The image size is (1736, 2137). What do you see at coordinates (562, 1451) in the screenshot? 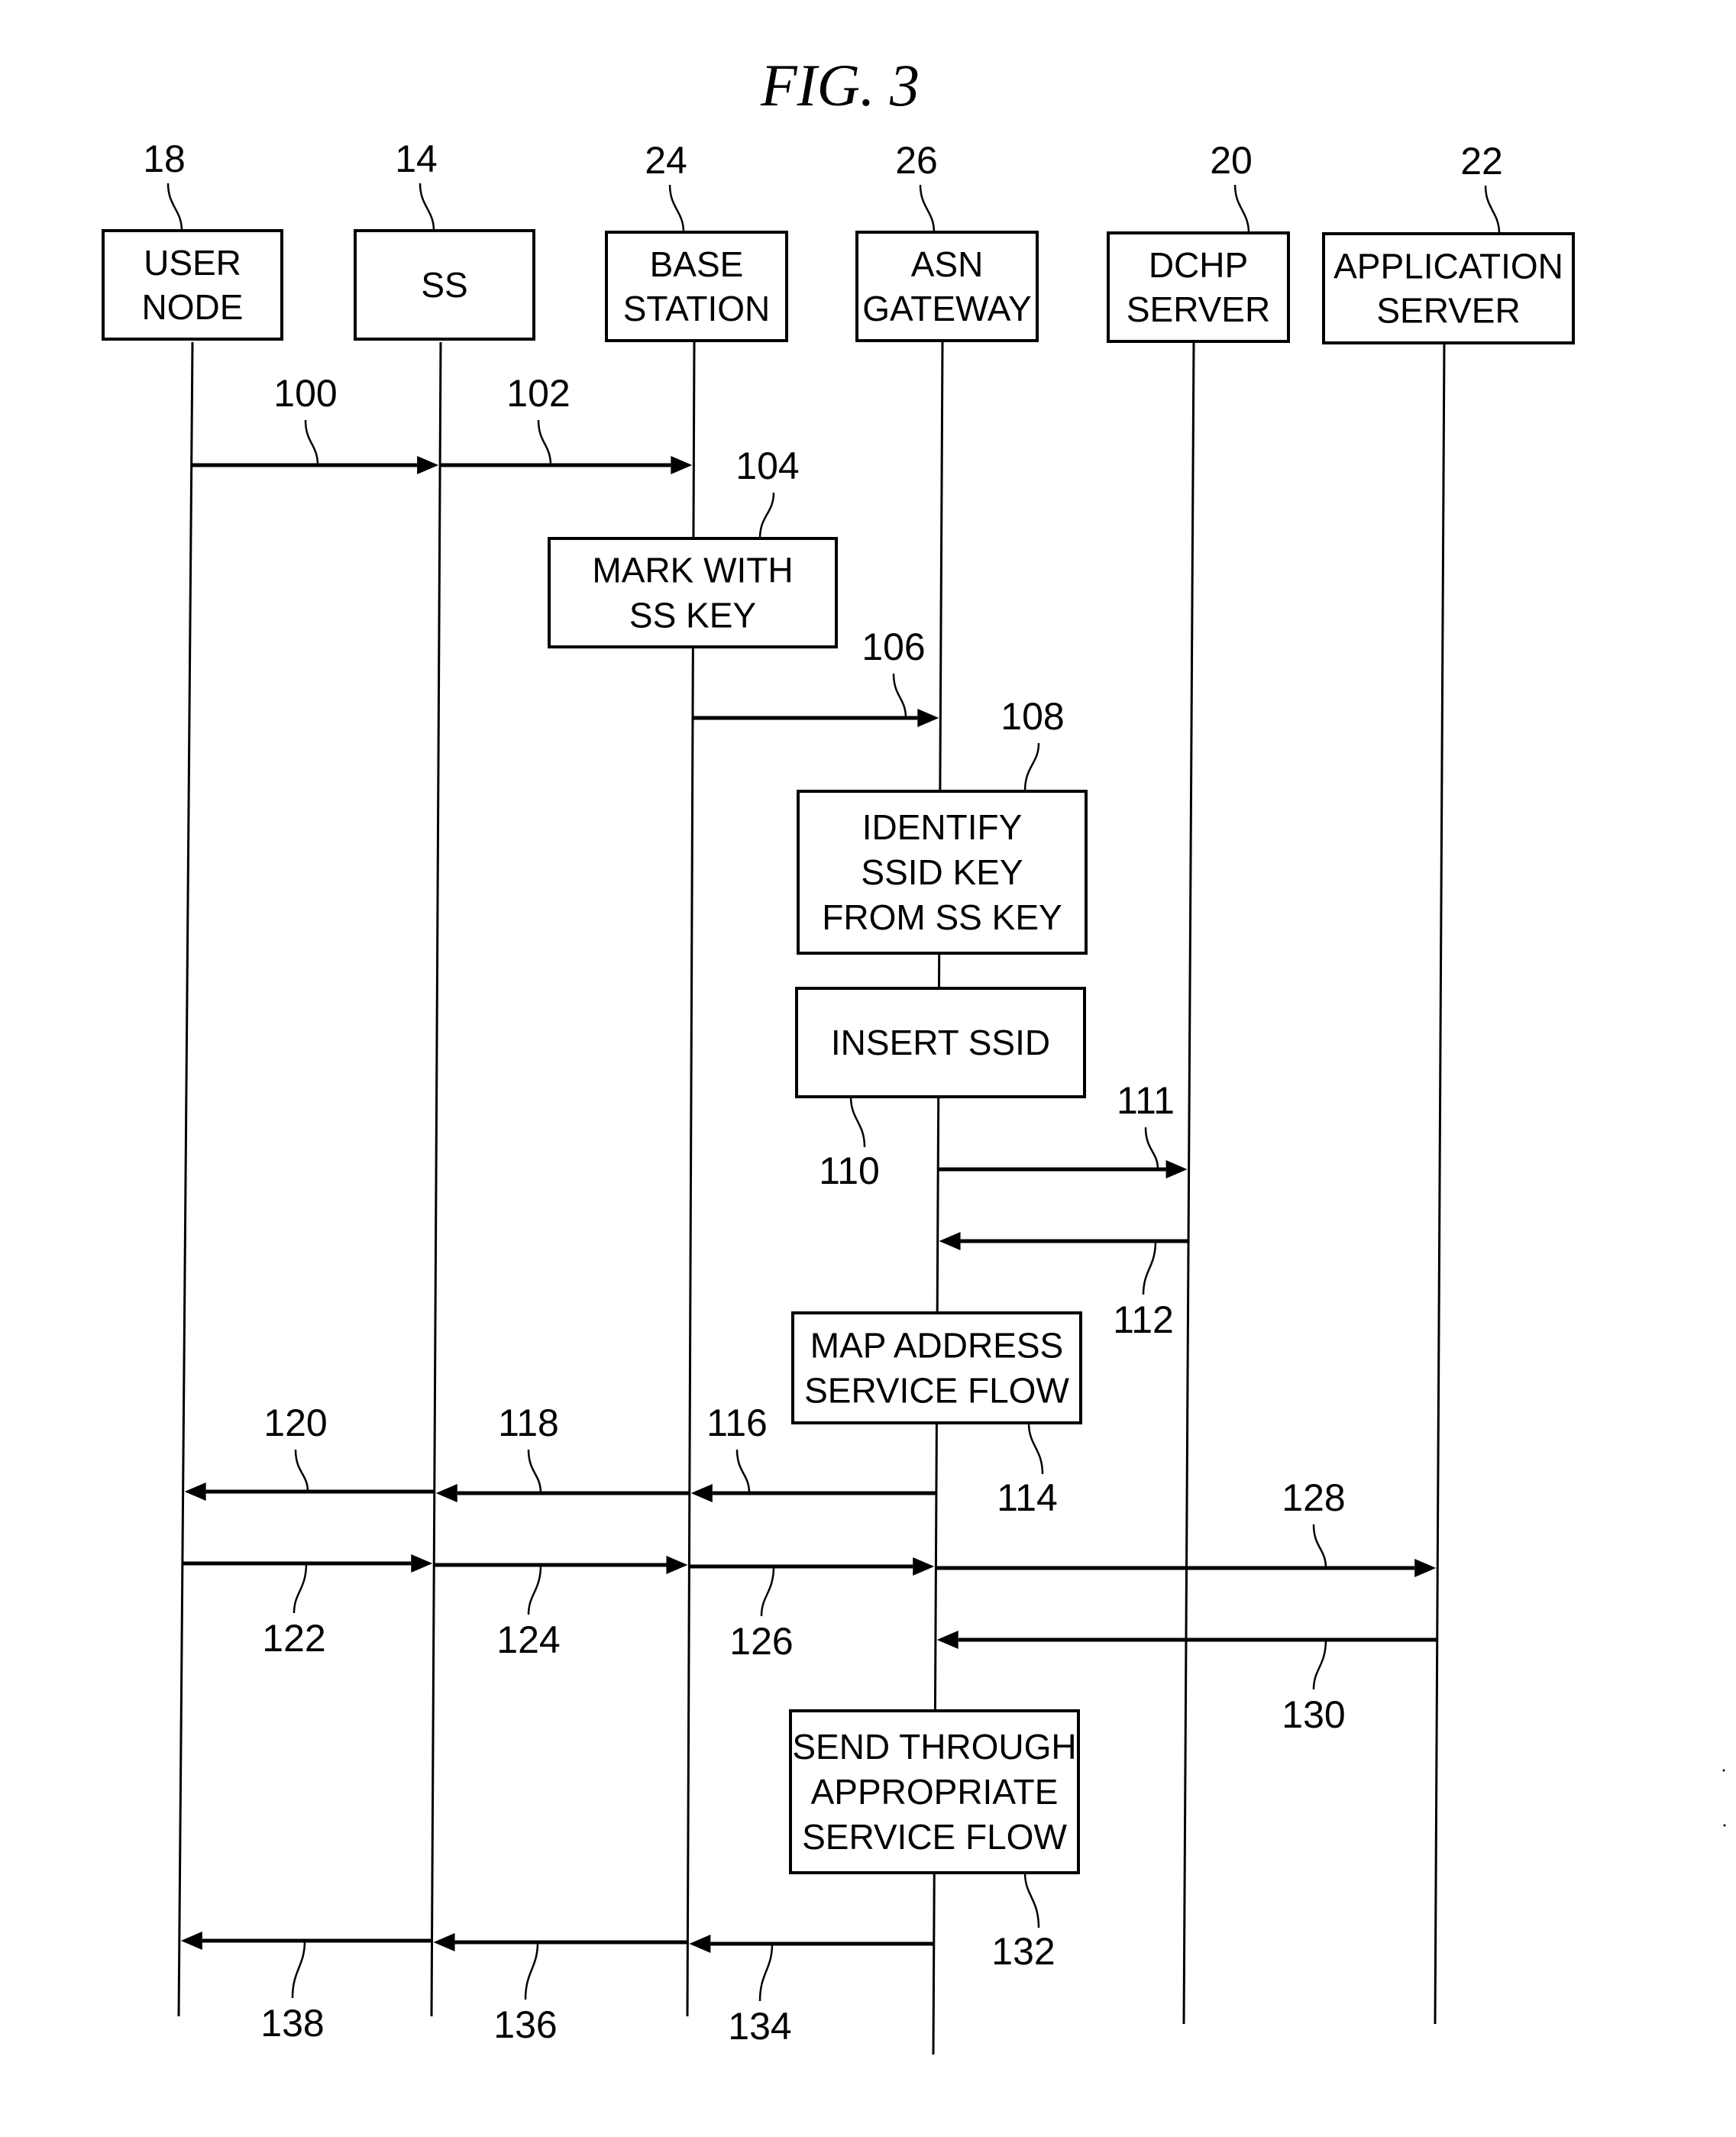
I see `step-118: 118` at bounding box center [562, 1451].